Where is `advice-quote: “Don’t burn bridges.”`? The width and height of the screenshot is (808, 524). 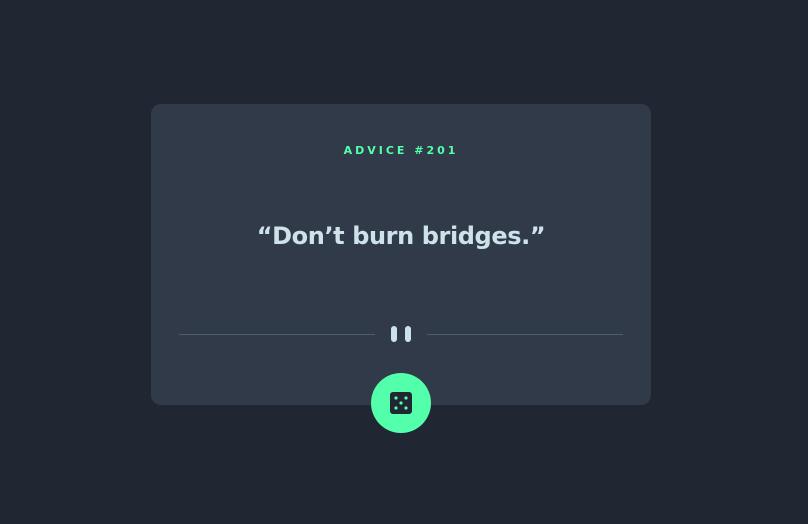 advice-quote: “Don’t burn bridges.” is located at coordinates (401, 236).